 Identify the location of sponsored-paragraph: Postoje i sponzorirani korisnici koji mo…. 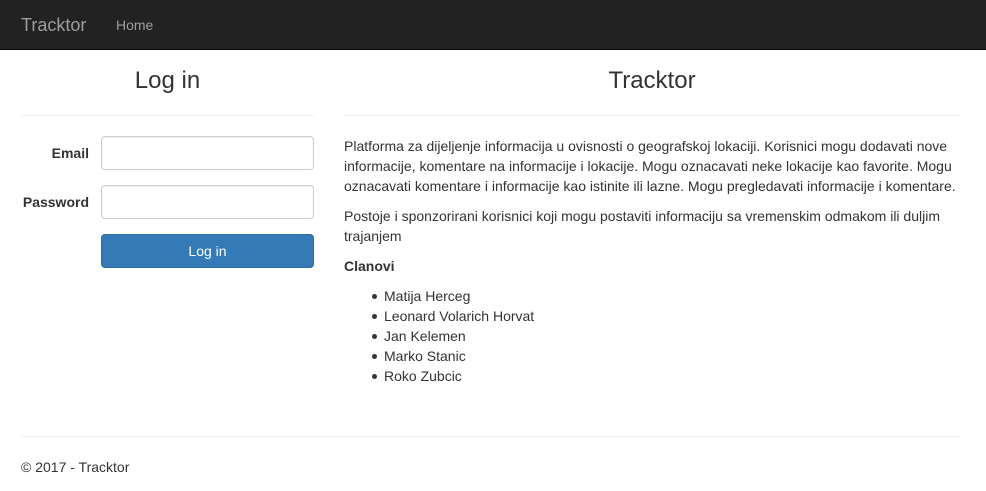
(642, 226).